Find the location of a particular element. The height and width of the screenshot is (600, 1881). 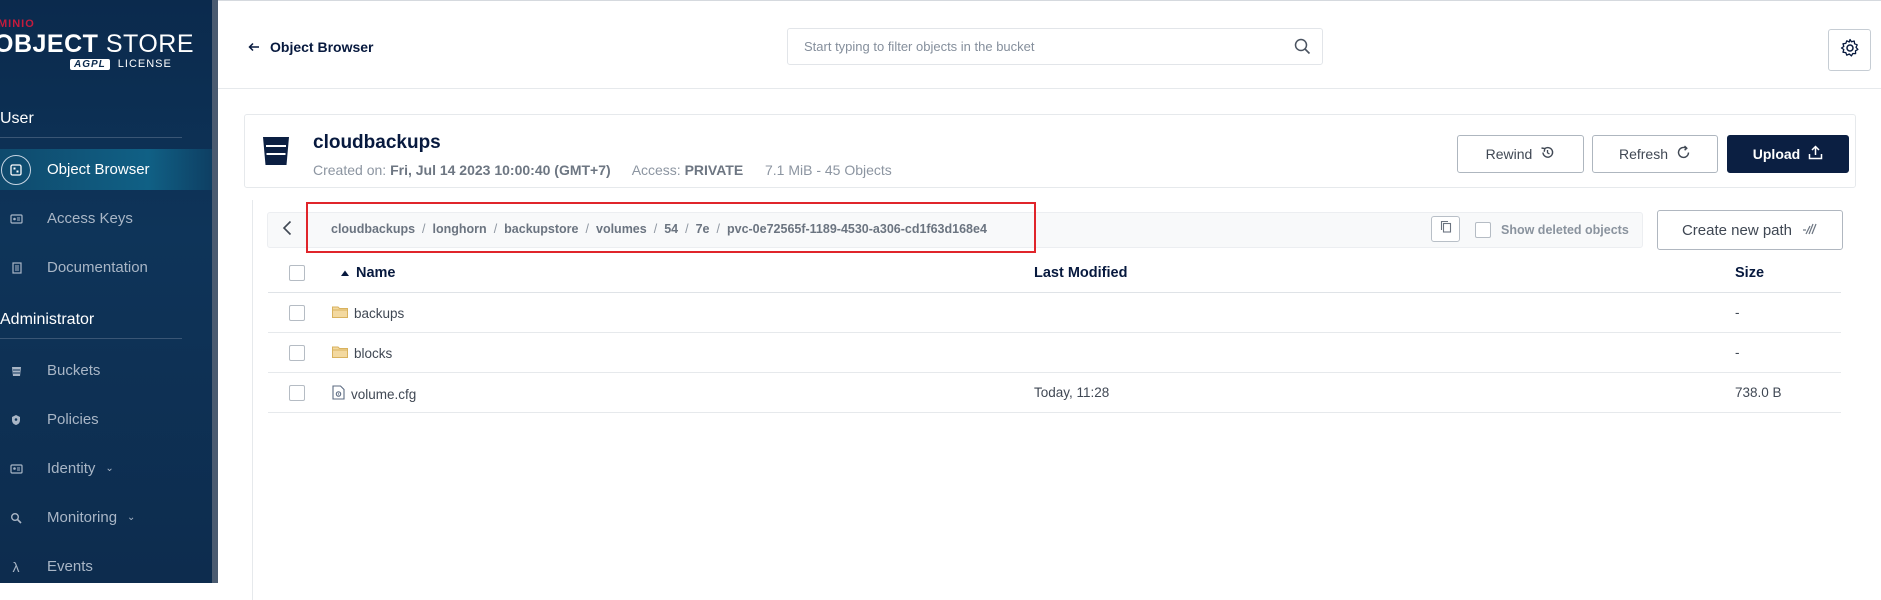

sidebar-item-label: Identity is located at coordinates (71, 468).